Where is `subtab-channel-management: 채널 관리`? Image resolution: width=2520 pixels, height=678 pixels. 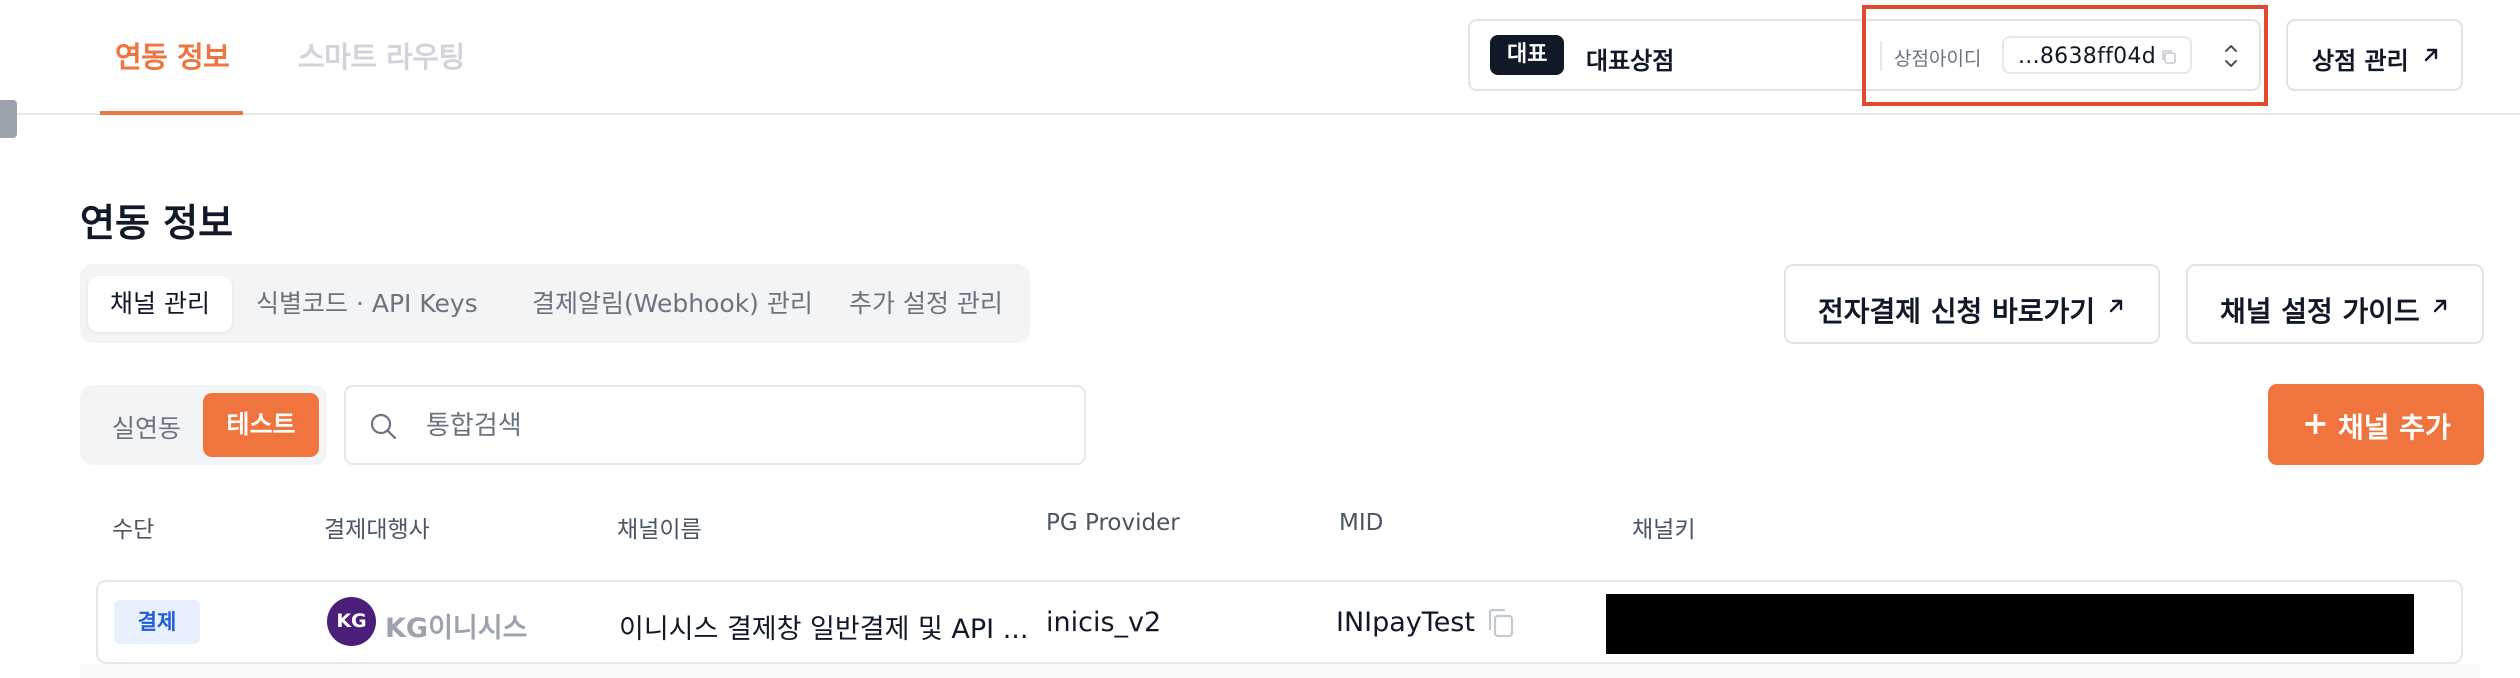
subtab-channel-management: 채널 관리 is located at coordinates (160, 304).